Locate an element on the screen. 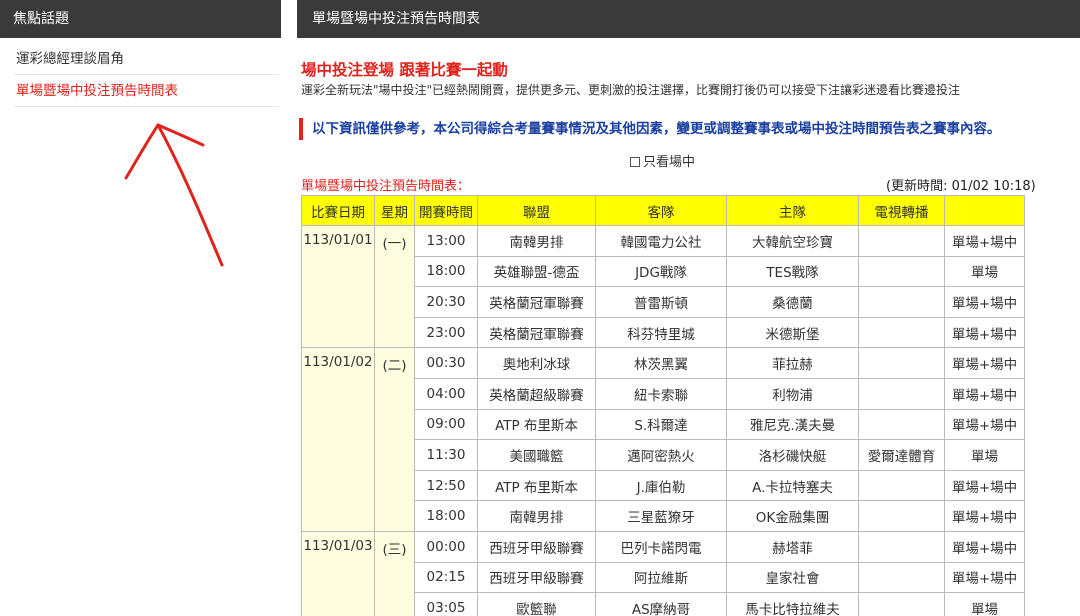  start-time-cell: 02:15 is located at coordinates (446, 577).